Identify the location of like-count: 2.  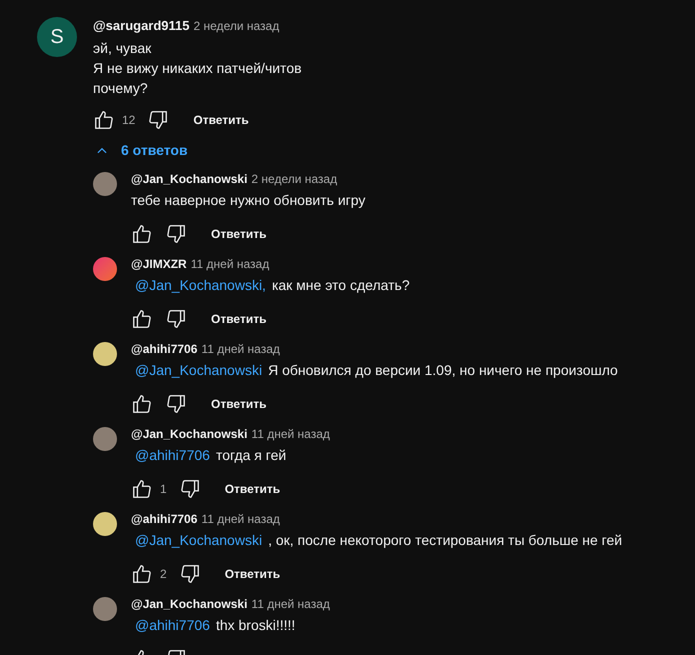
(163, 574).